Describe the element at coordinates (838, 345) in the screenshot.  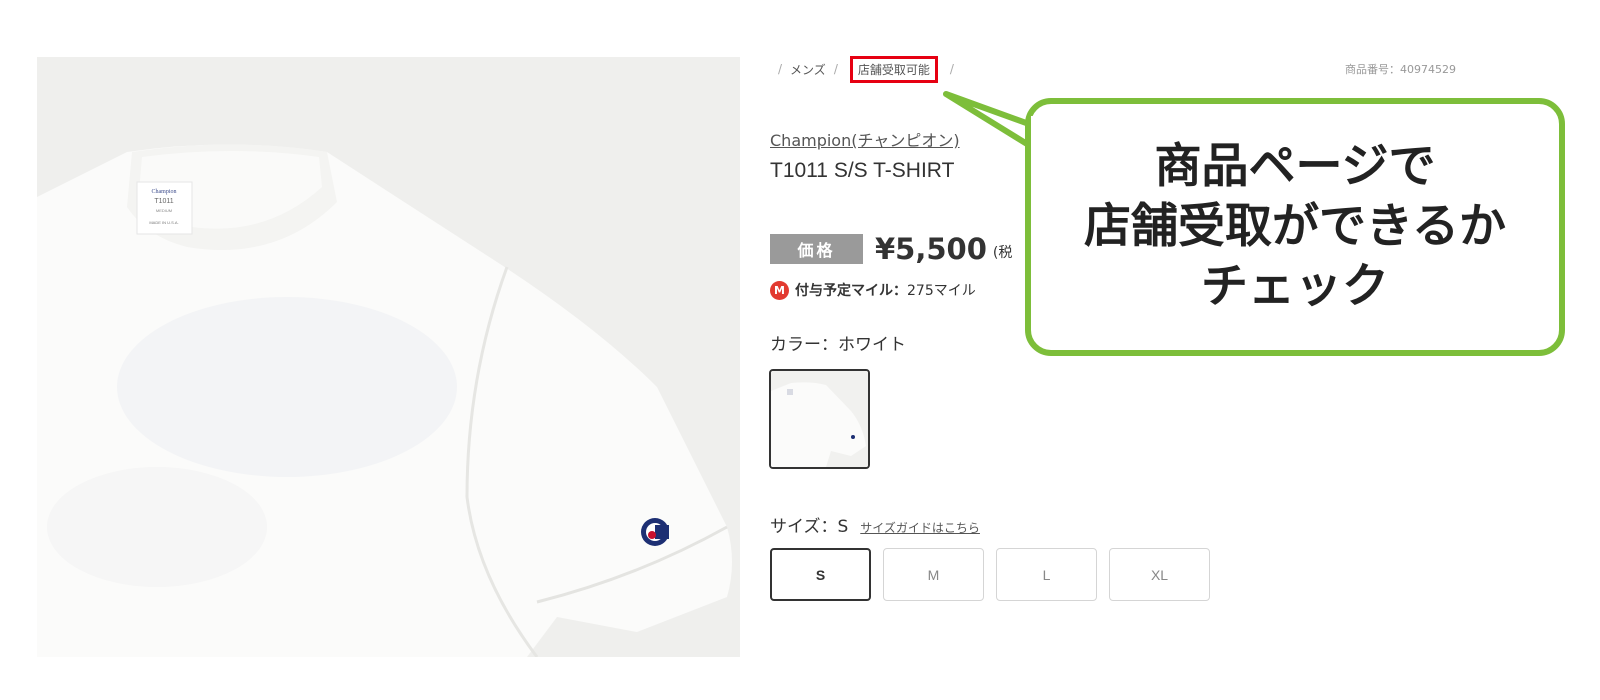
I see `color-label: カラー：ホワイト` at that location.